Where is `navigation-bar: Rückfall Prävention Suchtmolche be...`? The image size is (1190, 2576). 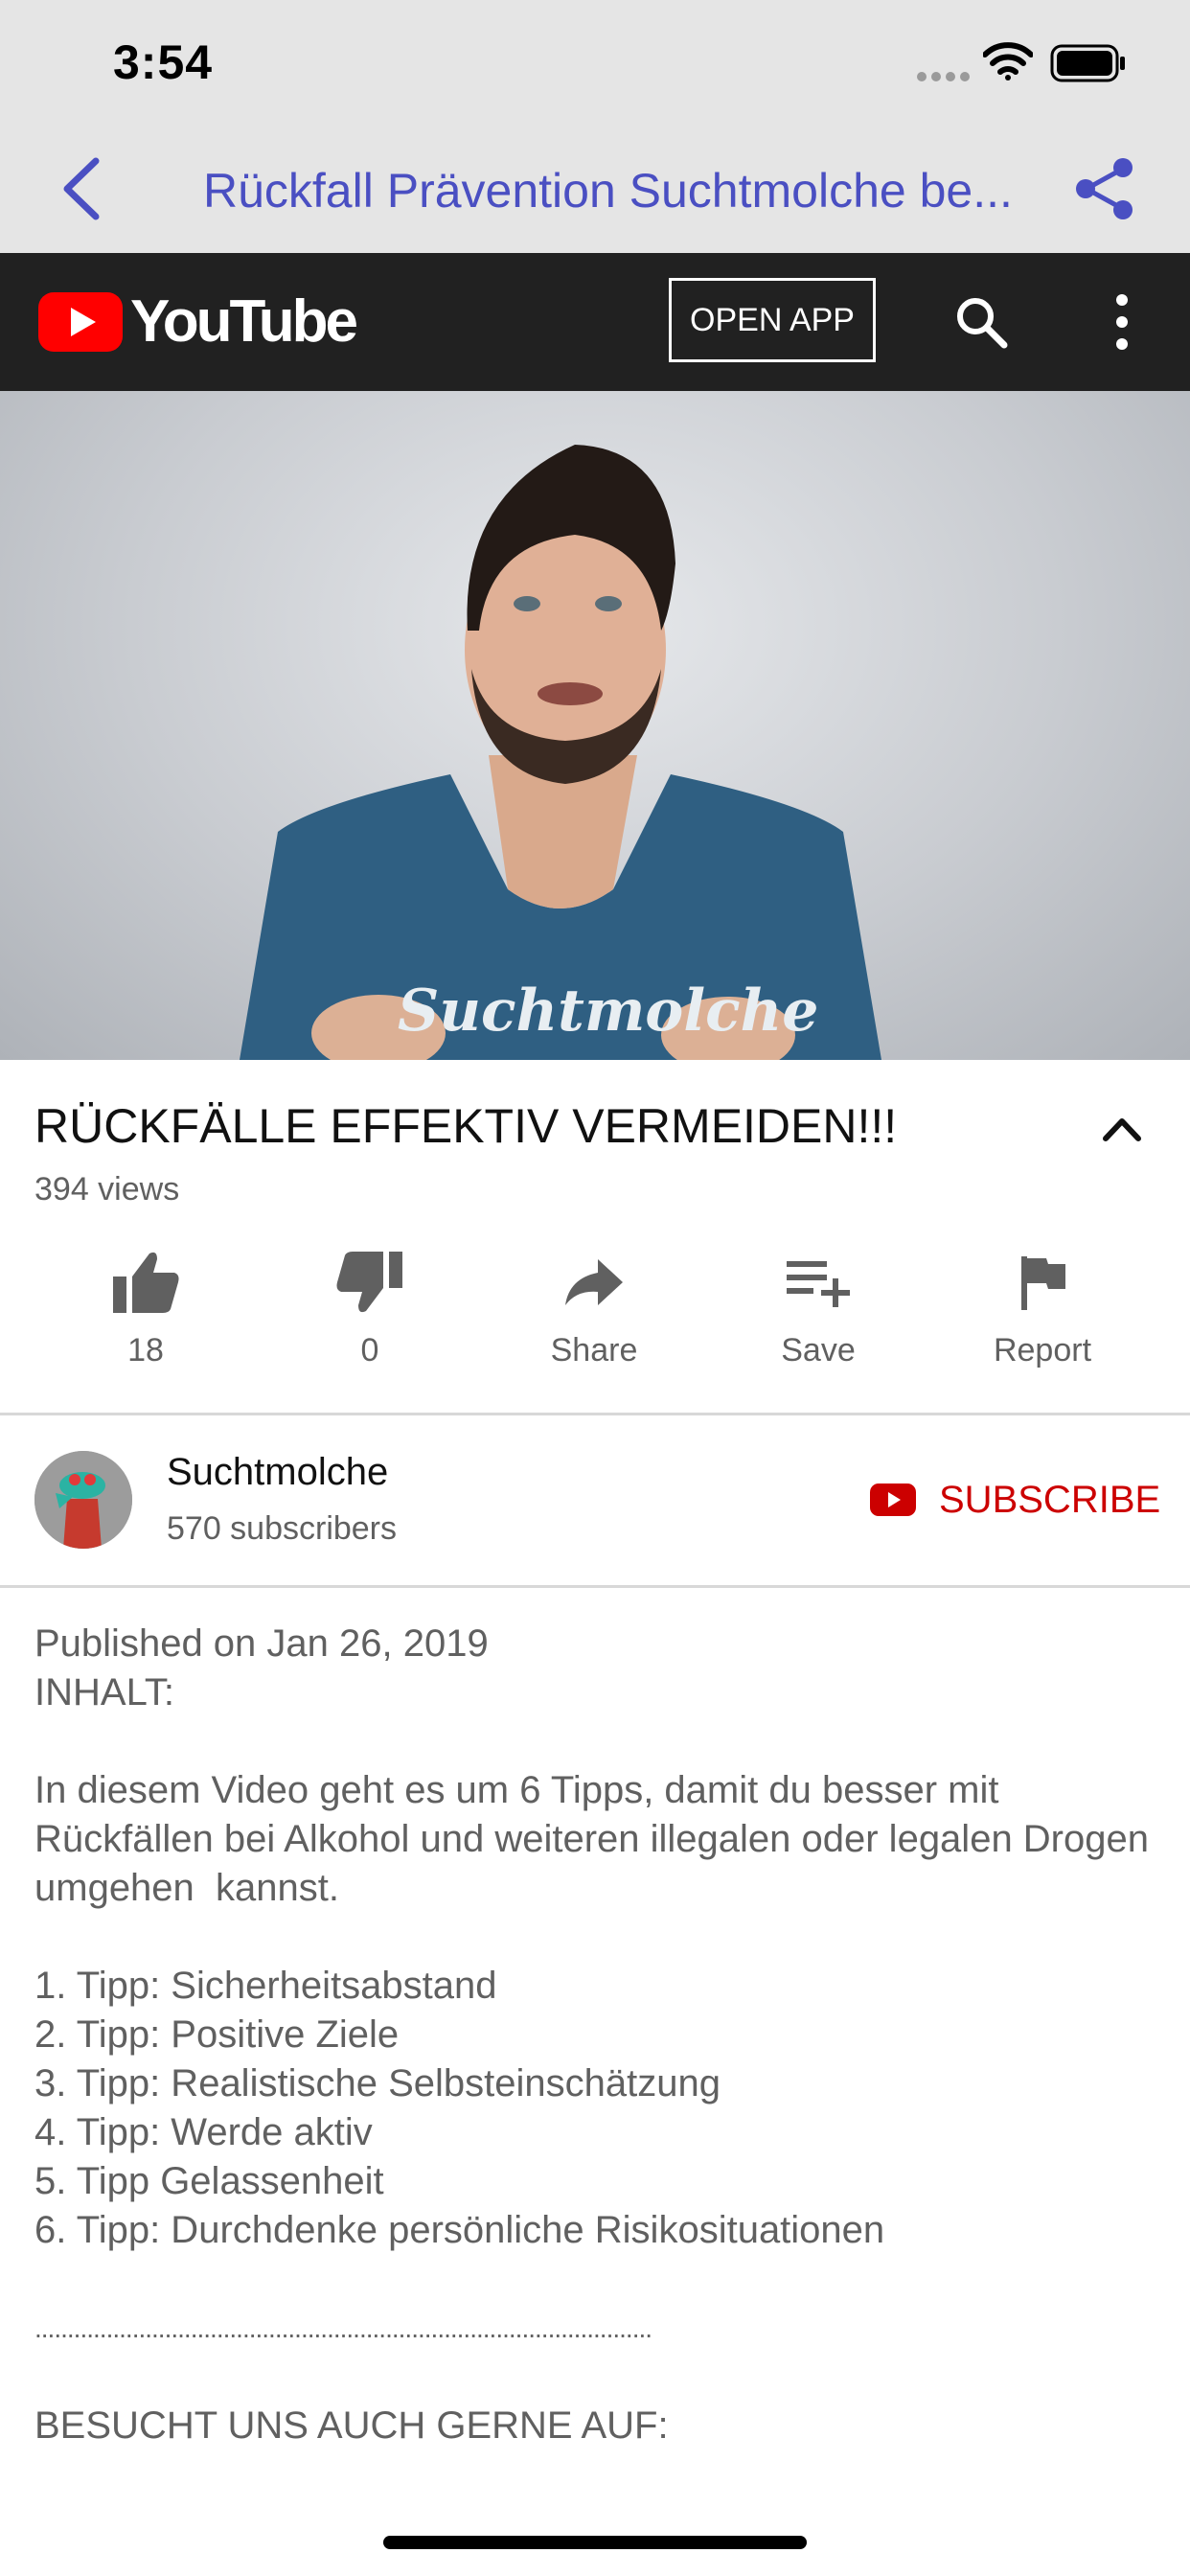
navigation-bar: Rückfall Prävention Suchtmolche be... is located at coordinates (595, 189).